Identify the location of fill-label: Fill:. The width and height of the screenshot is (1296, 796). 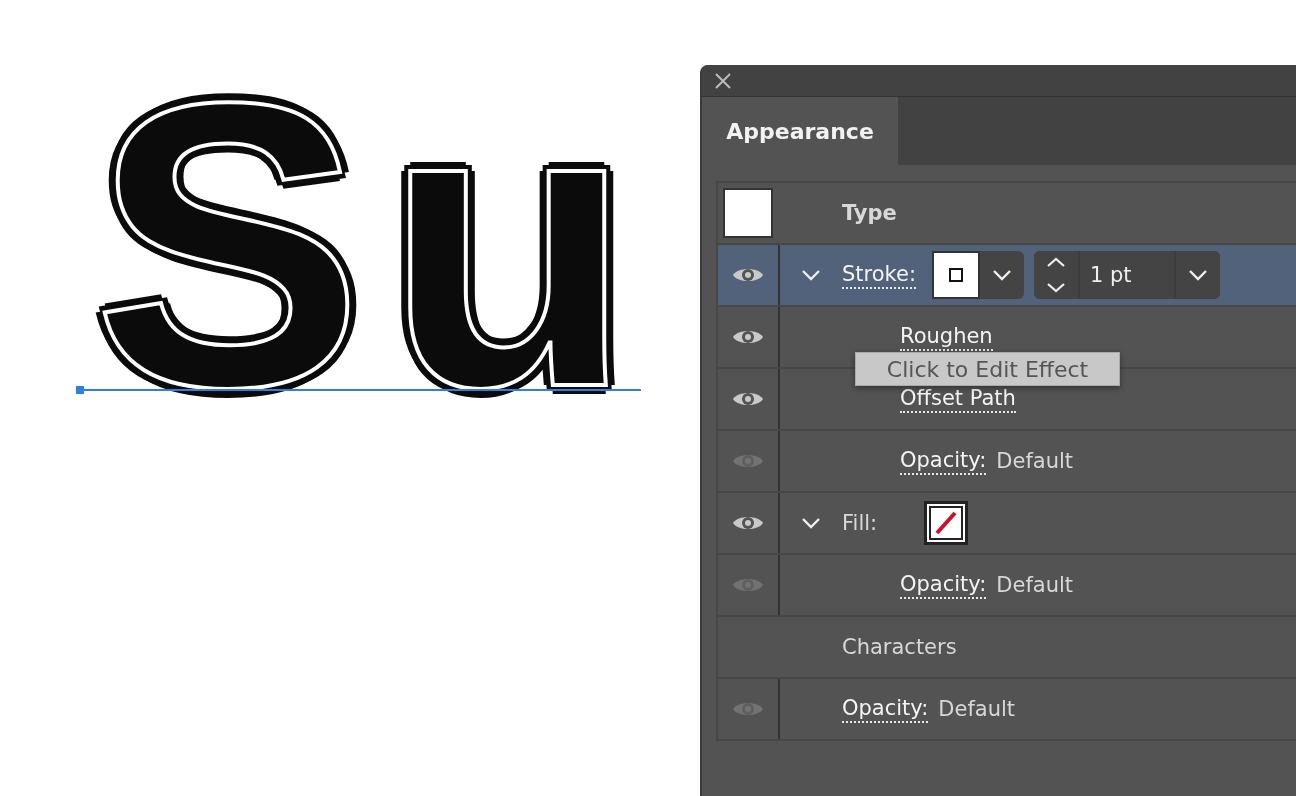
(860, 523).